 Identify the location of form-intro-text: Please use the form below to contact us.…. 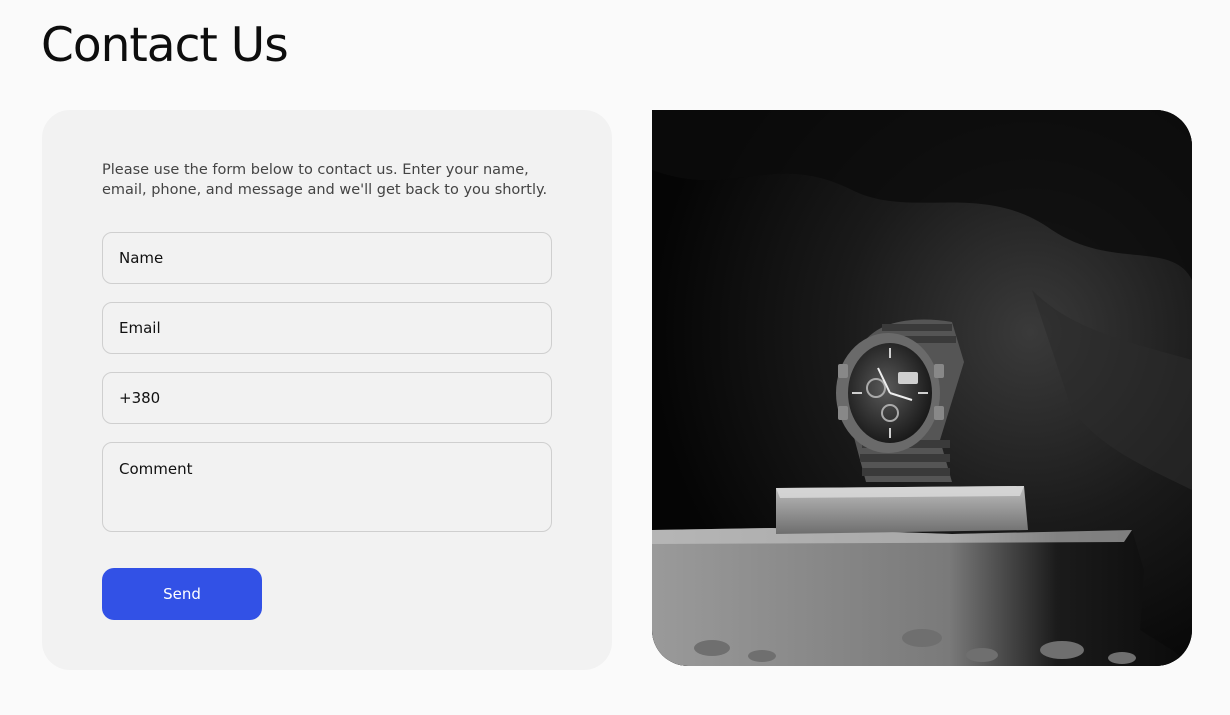
(325, 180).